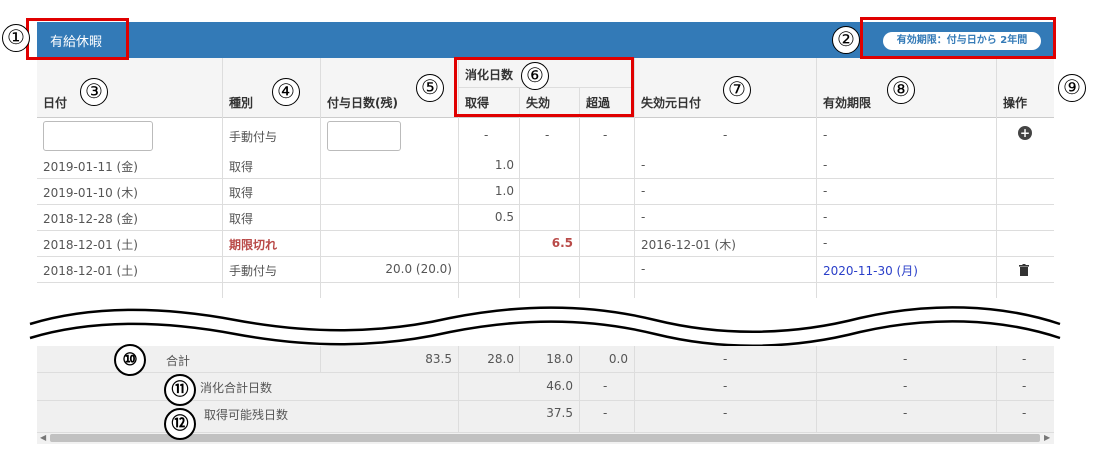 This screenshot has height=476, width=1100. Describe the element at coordinates (130, 360) in the screenshot. I see `marker-10: ⑩` at that location.